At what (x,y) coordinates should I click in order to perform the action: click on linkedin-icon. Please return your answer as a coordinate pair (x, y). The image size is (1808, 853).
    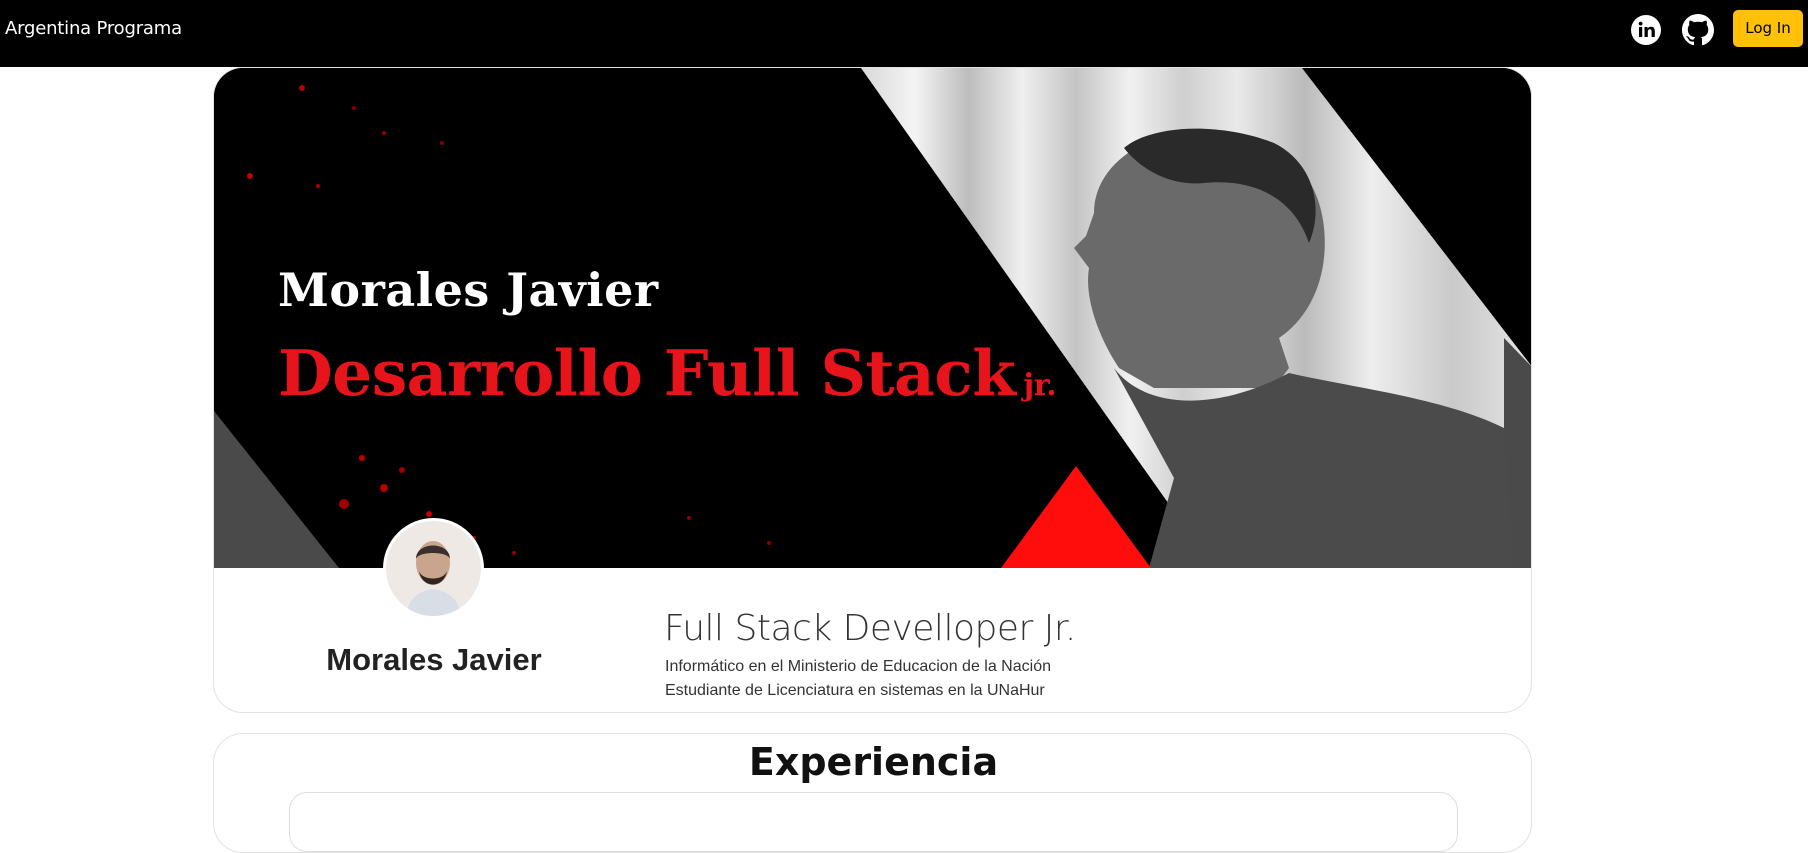
    Looking at the image, I should click on (1646, 30).